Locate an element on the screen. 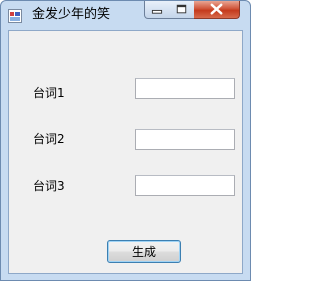  line2-input is located at coordinates (185, 139).